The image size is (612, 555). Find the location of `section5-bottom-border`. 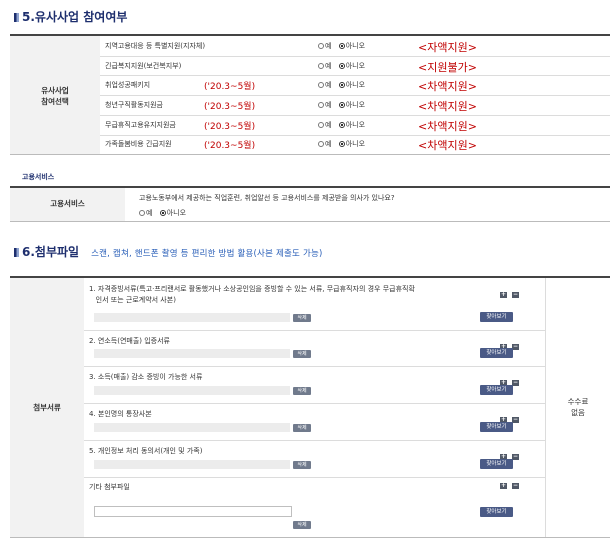

section5-bottom-border is located at coordinates (310, 154).